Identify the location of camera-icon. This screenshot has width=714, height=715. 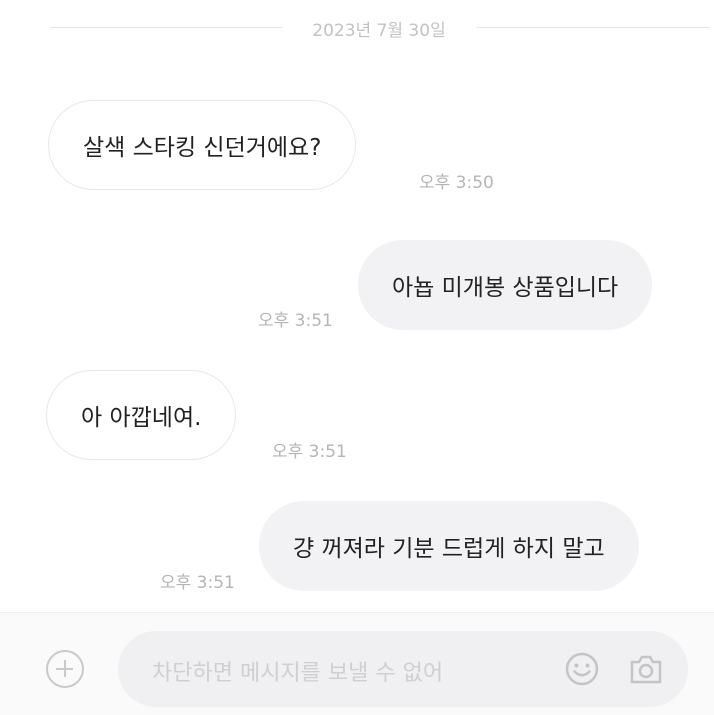
(646, 669).